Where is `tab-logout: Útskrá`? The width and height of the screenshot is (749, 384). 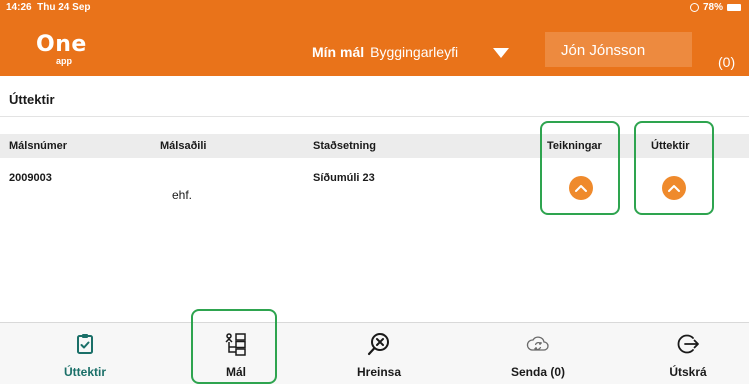 tab-logout: Útskrá is located at coordinates (688, 353).